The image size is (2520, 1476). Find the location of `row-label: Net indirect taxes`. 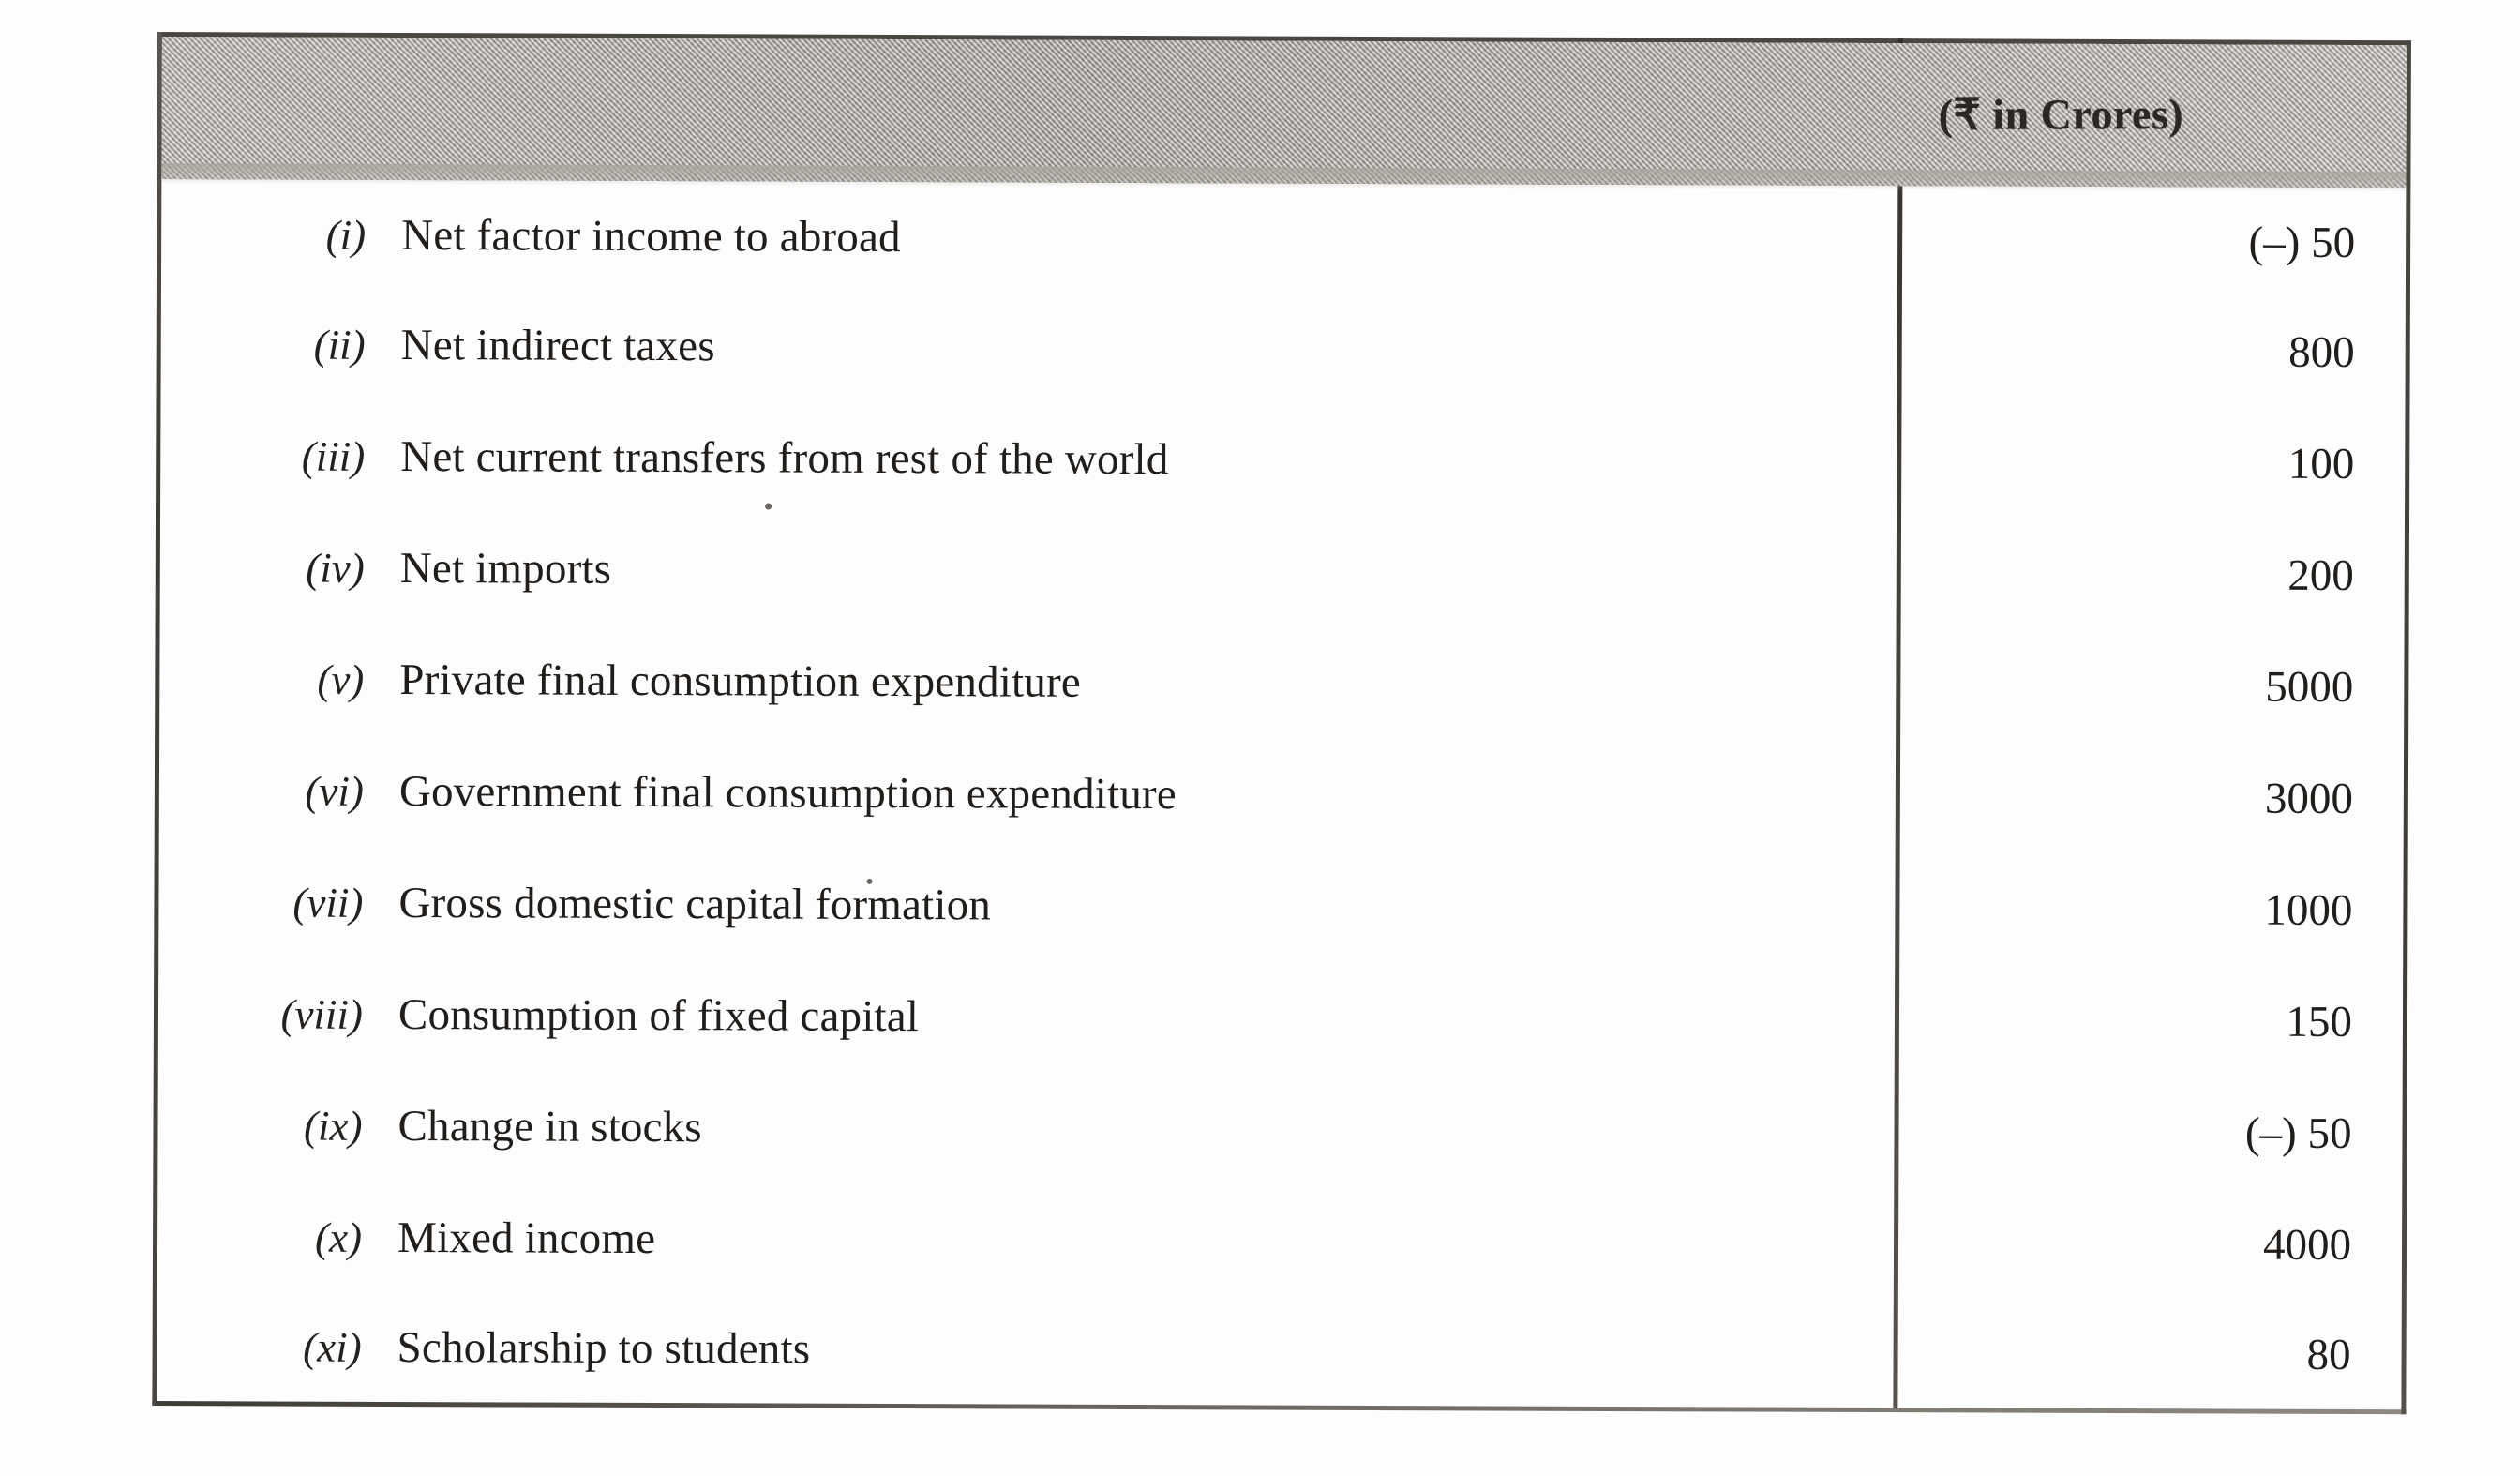

row-label: Net indirect taxes is located at coordinates (557, 346).